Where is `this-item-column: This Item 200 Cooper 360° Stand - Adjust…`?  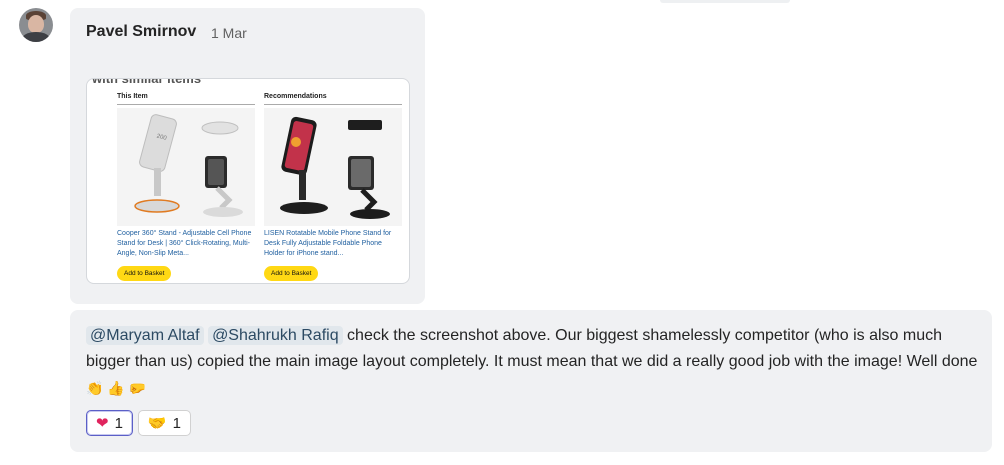 this-item-column: This Item 200 Cooper 360° Stand - Adjust… is located at coordinates (186, 187).